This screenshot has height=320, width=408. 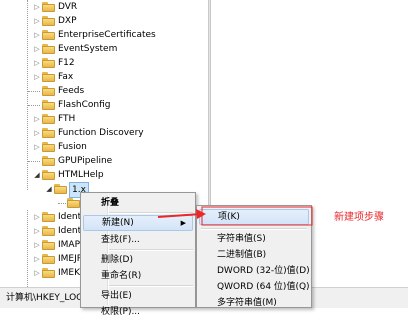 What do you see at coordinates (359, 217) in the screenshot?
I see `annotation-label: 新建项步骤` at bounding box center [359, 217].